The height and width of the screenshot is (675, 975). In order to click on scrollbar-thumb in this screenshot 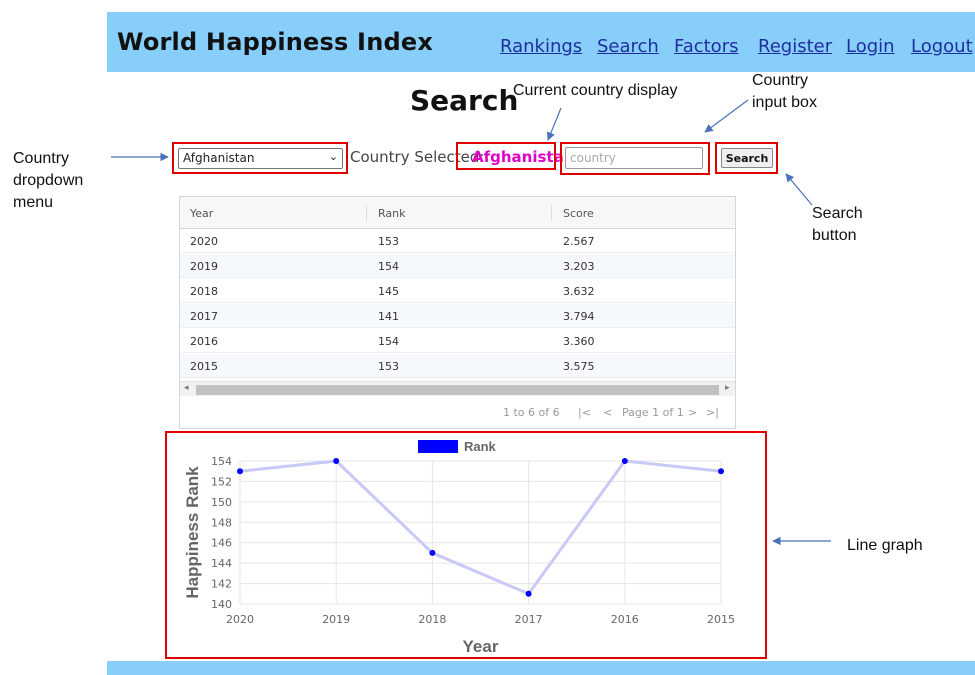, I will do `click(457, 390)`.